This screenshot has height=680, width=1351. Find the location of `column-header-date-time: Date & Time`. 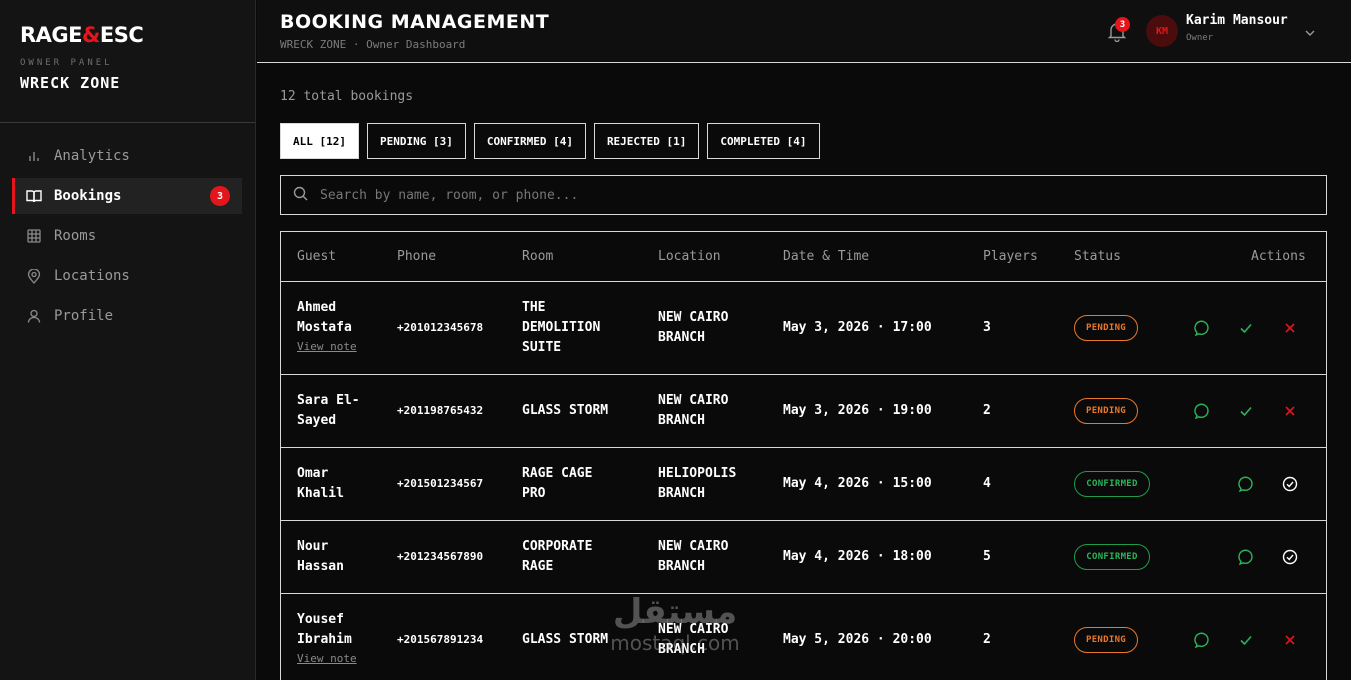

column-header-date-time: Date & Time is located at coordinates (826, 256).